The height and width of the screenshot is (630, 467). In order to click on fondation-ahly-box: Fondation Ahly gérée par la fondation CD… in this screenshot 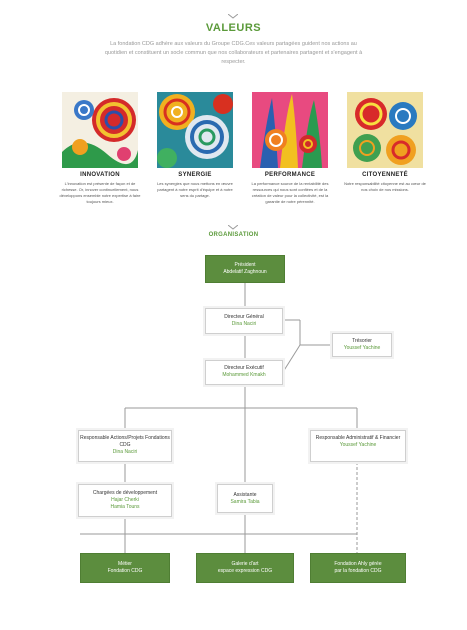, I will do `click(358, 568)`.